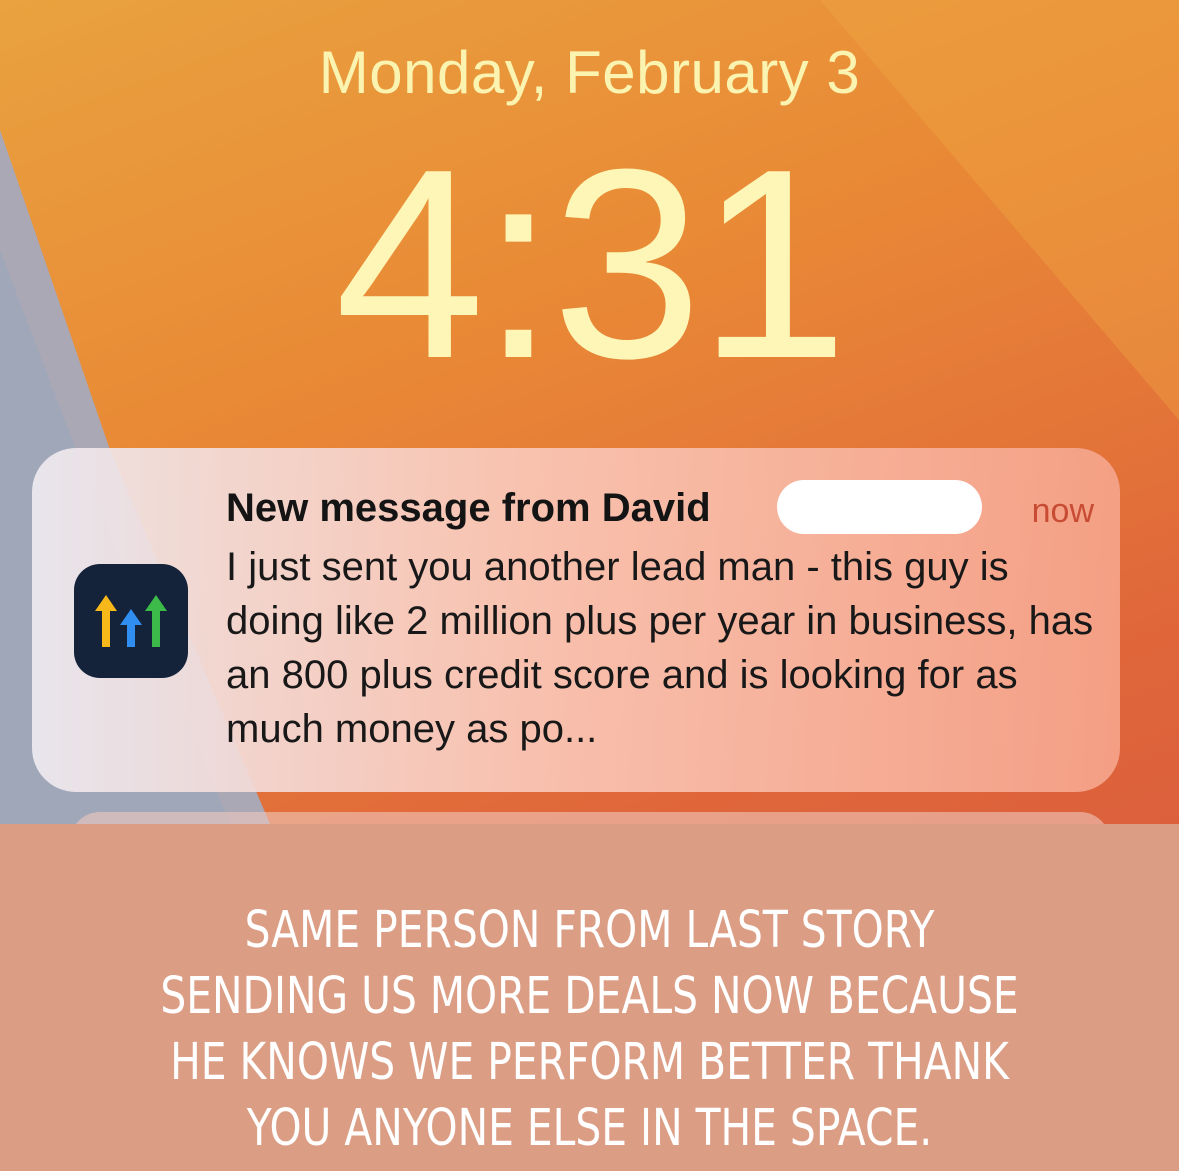 The height and width of the screenshot is (1171, 1179). Describe the element at coordinates (589, 72) in the screenshot. I see `lock-screen-date: Monday, February 3` at that location.